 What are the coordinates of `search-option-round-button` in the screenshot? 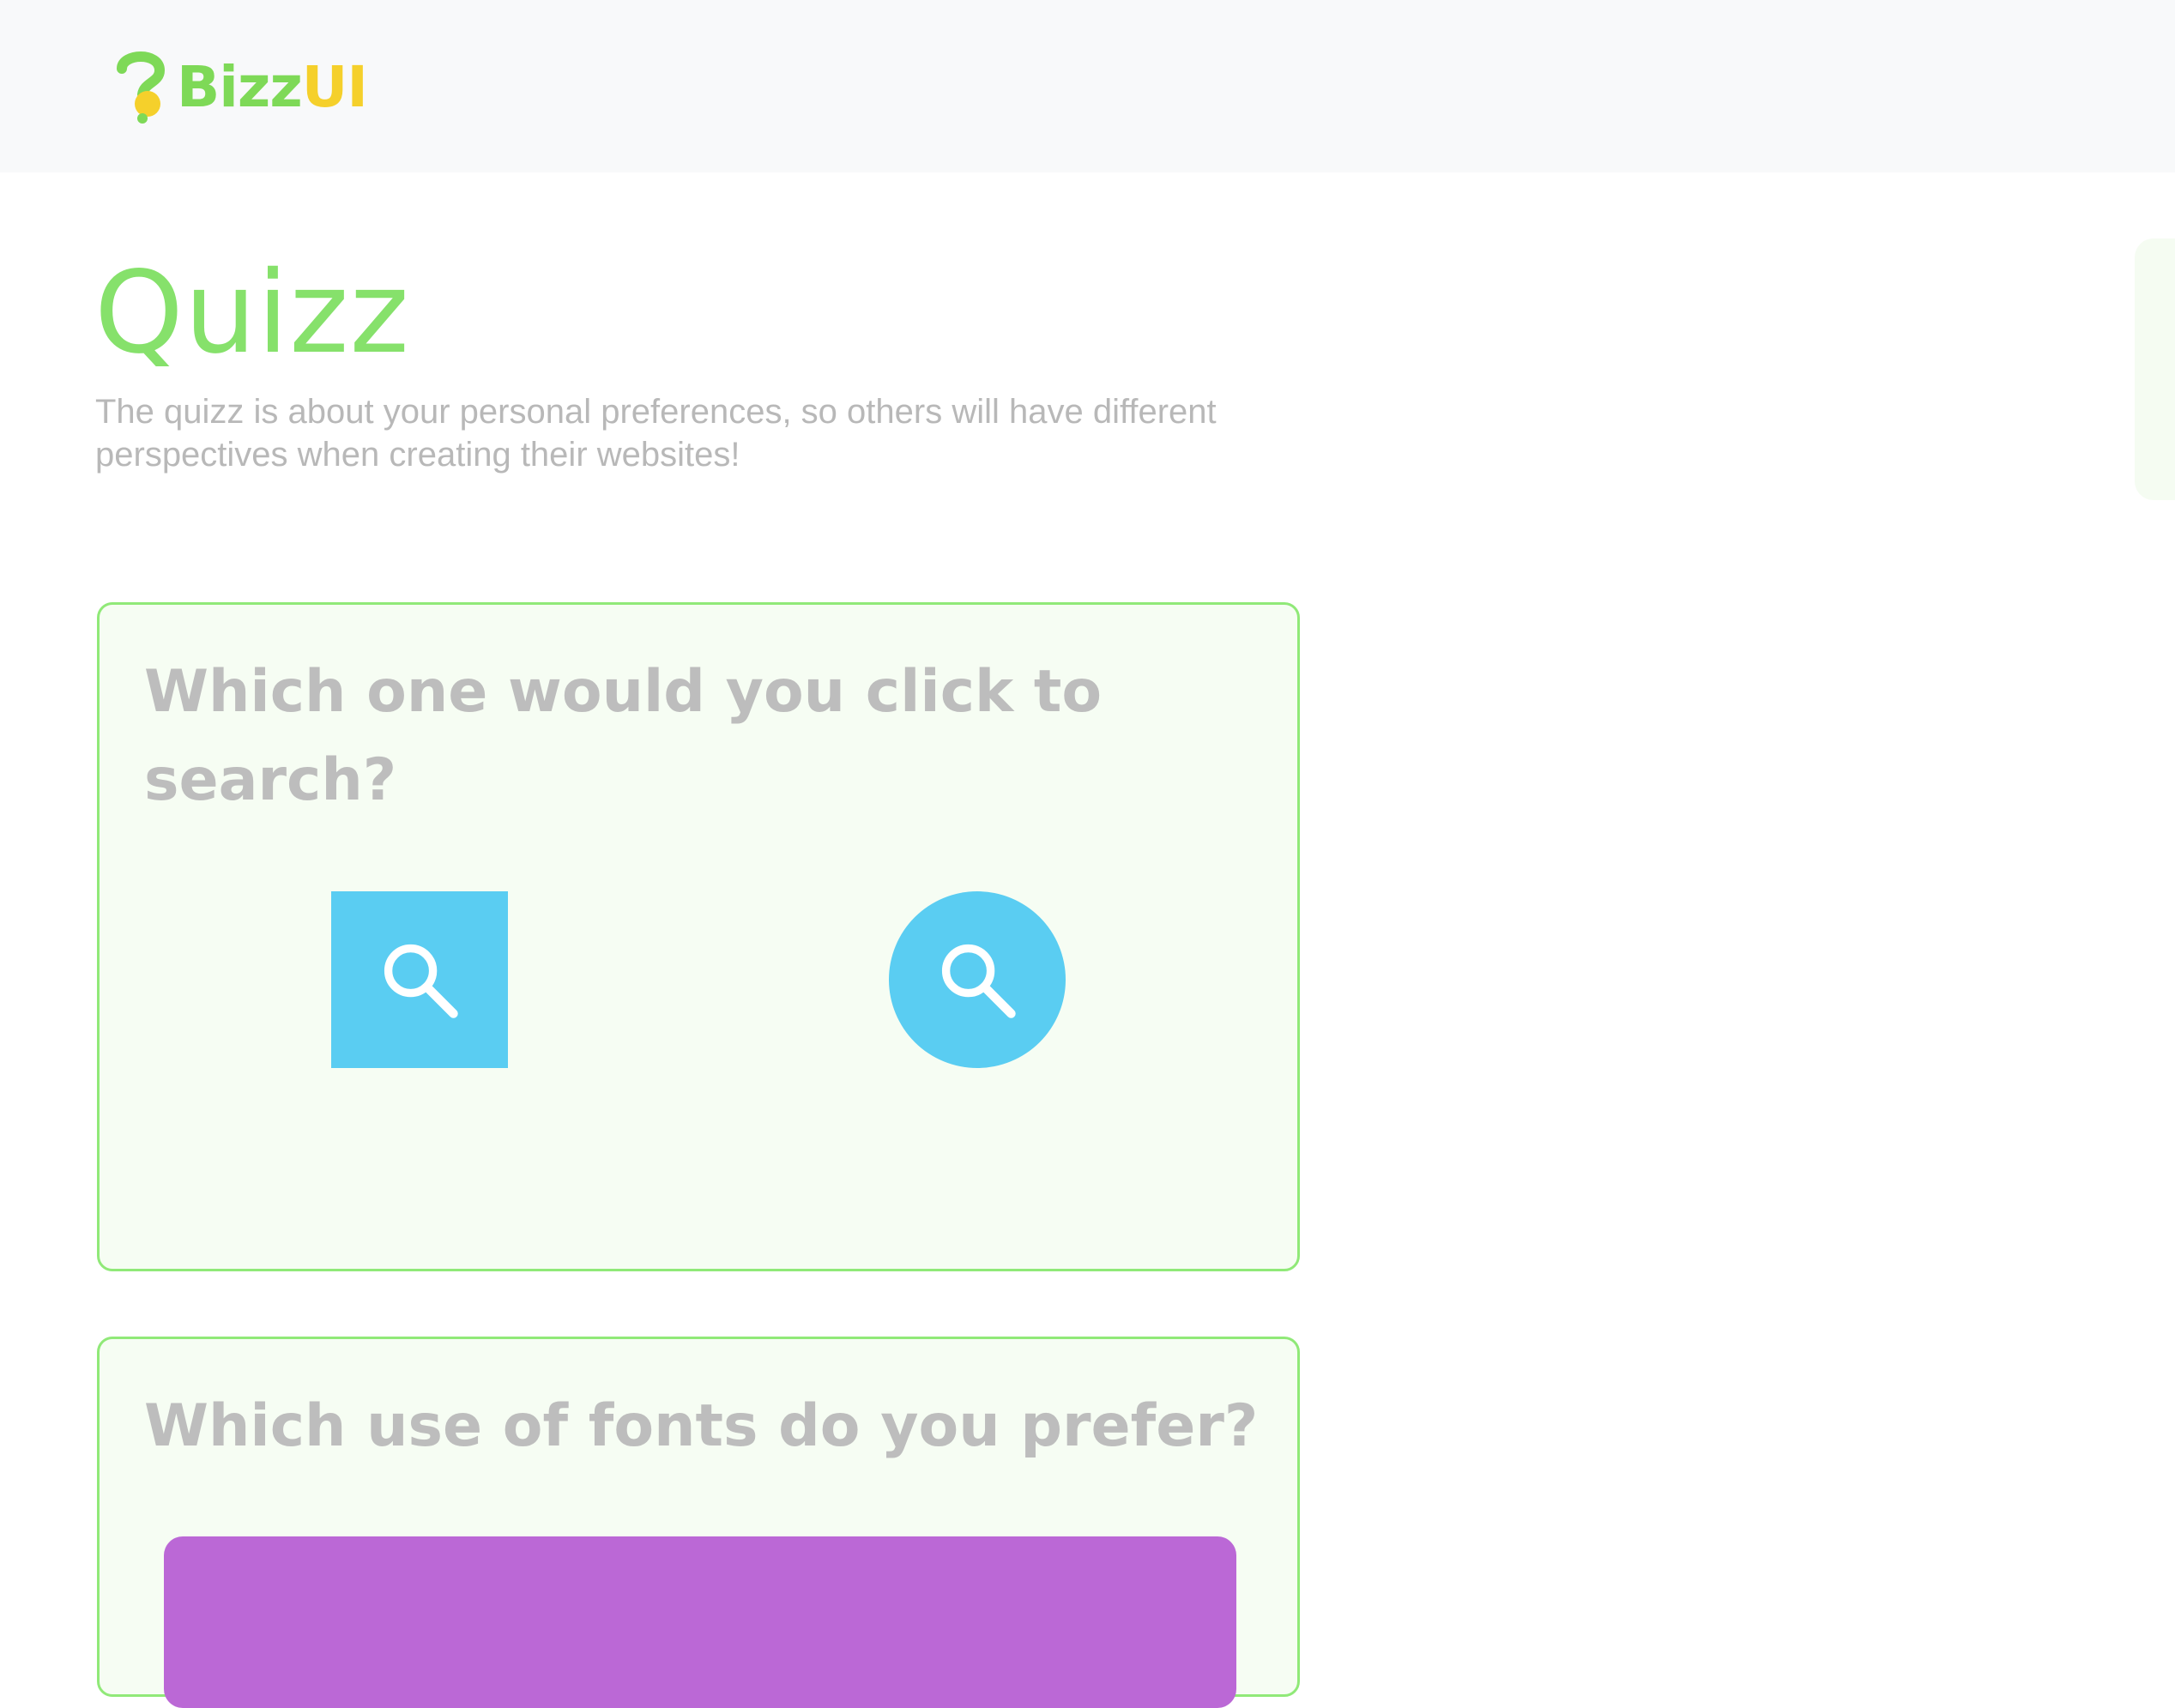 It's located at (978, 979).